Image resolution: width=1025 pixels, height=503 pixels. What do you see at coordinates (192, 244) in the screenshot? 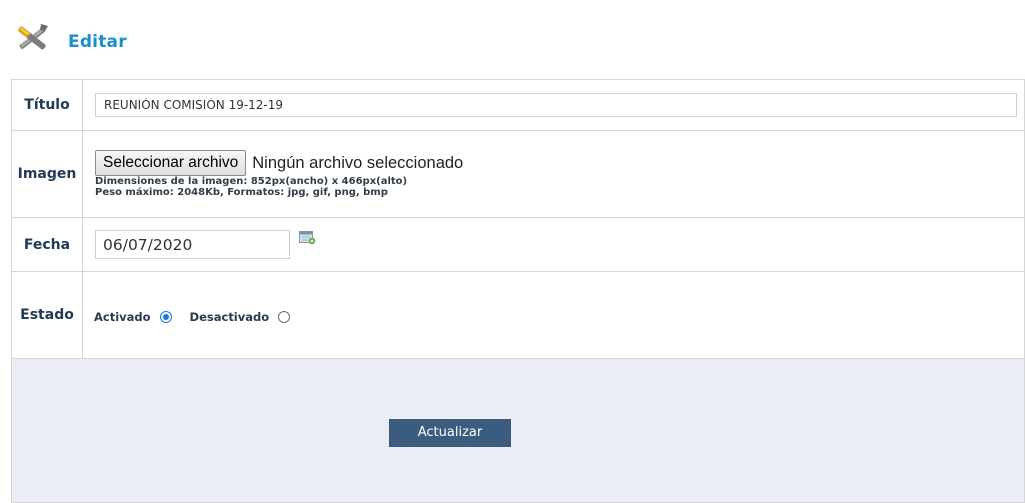
I see `fecha-input` at bounding box center [192, 244].